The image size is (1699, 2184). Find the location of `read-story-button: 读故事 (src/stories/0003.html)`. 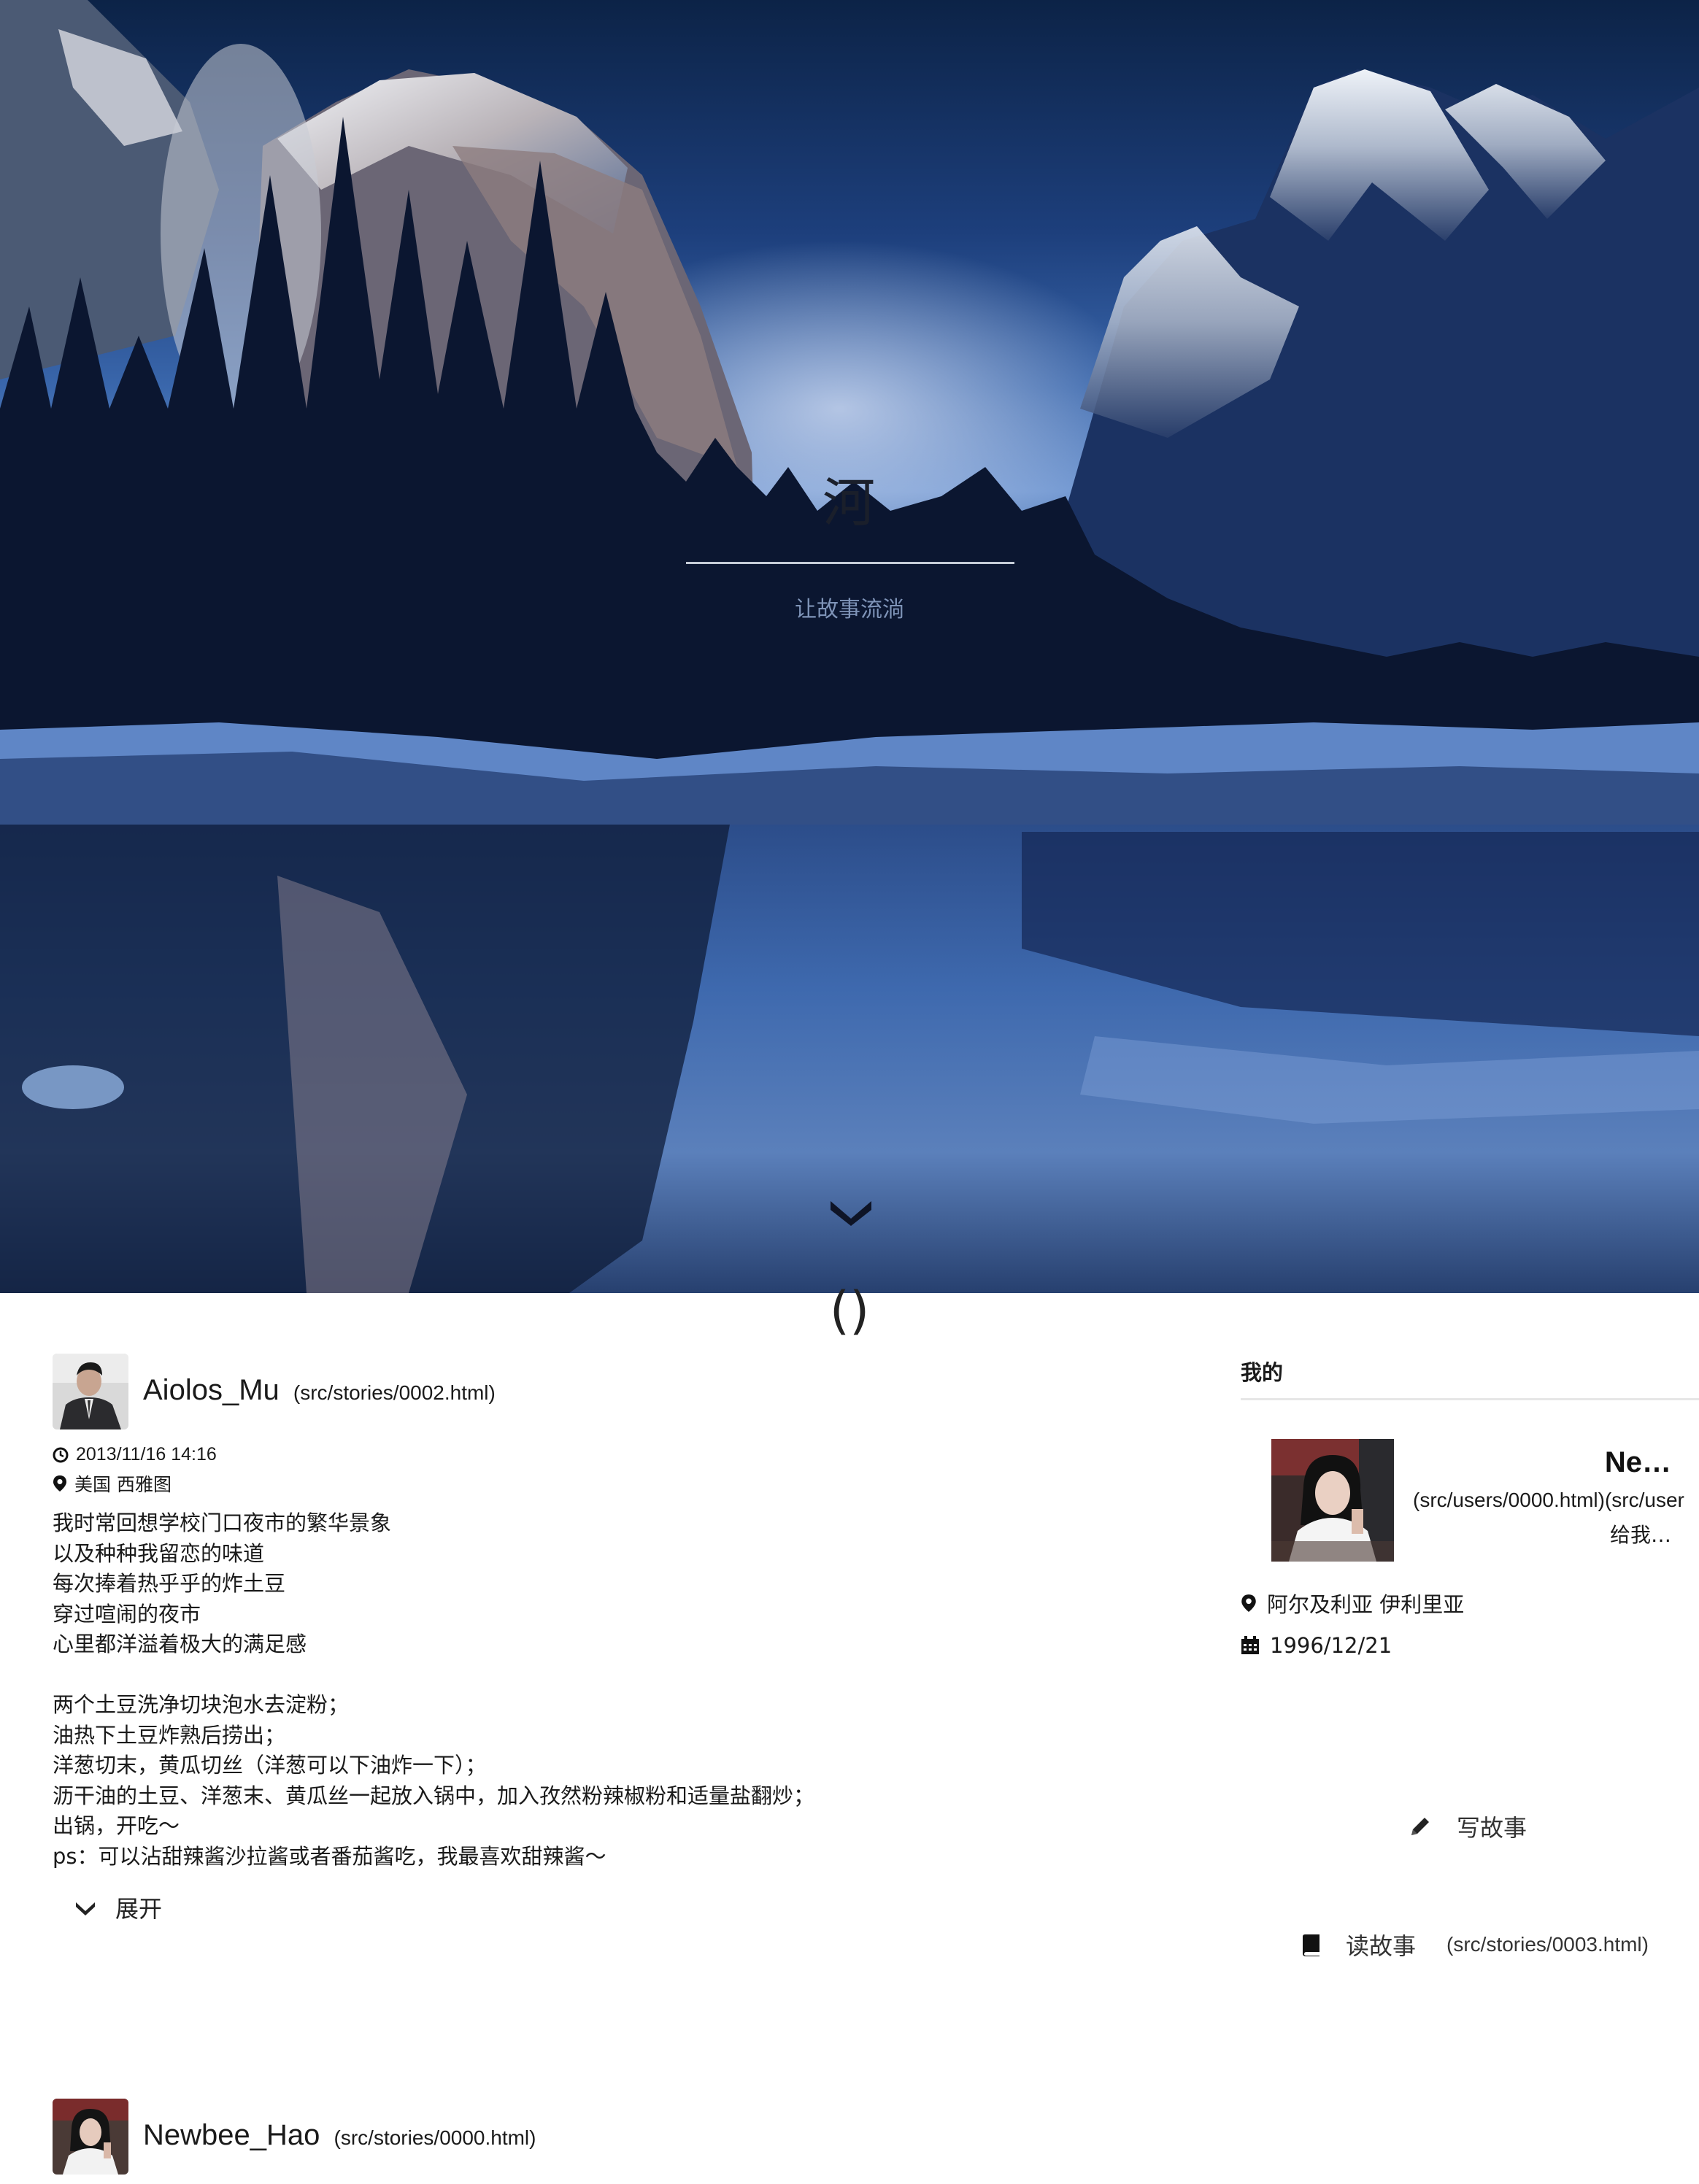

read-story-button: 读故事 (src/stories/0003.html) is located at coordinates (1475, 1944).